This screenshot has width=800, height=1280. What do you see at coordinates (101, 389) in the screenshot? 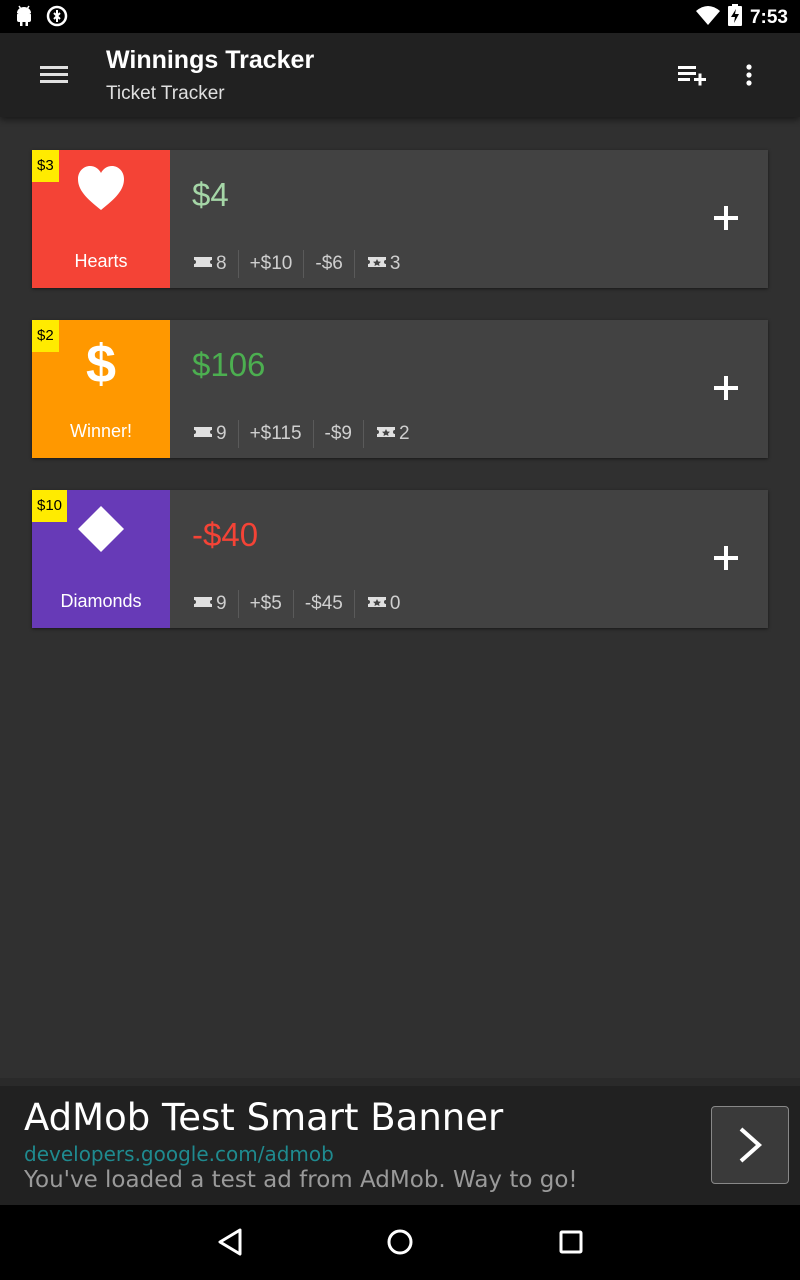
I see `ticket-tile: $2 $ Winner!` at bounding box center [101, 389].